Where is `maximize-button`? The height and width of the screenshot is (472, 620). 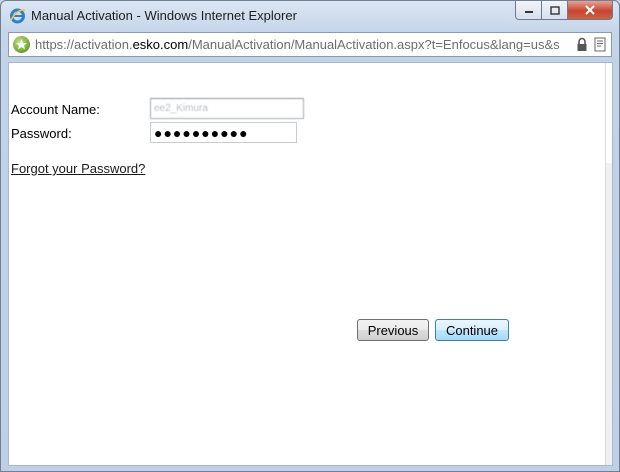
maximize-button is located at coordinates (555, 10).